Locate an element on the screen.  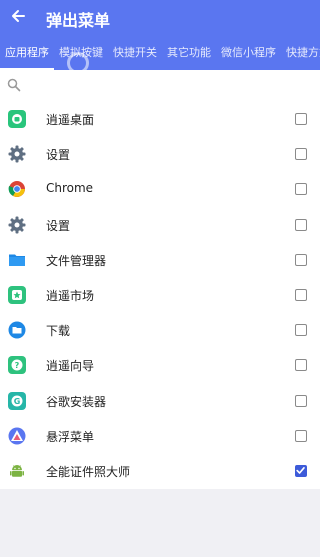
page-title: 弹出菜单 is located at coordinates (78, 20).